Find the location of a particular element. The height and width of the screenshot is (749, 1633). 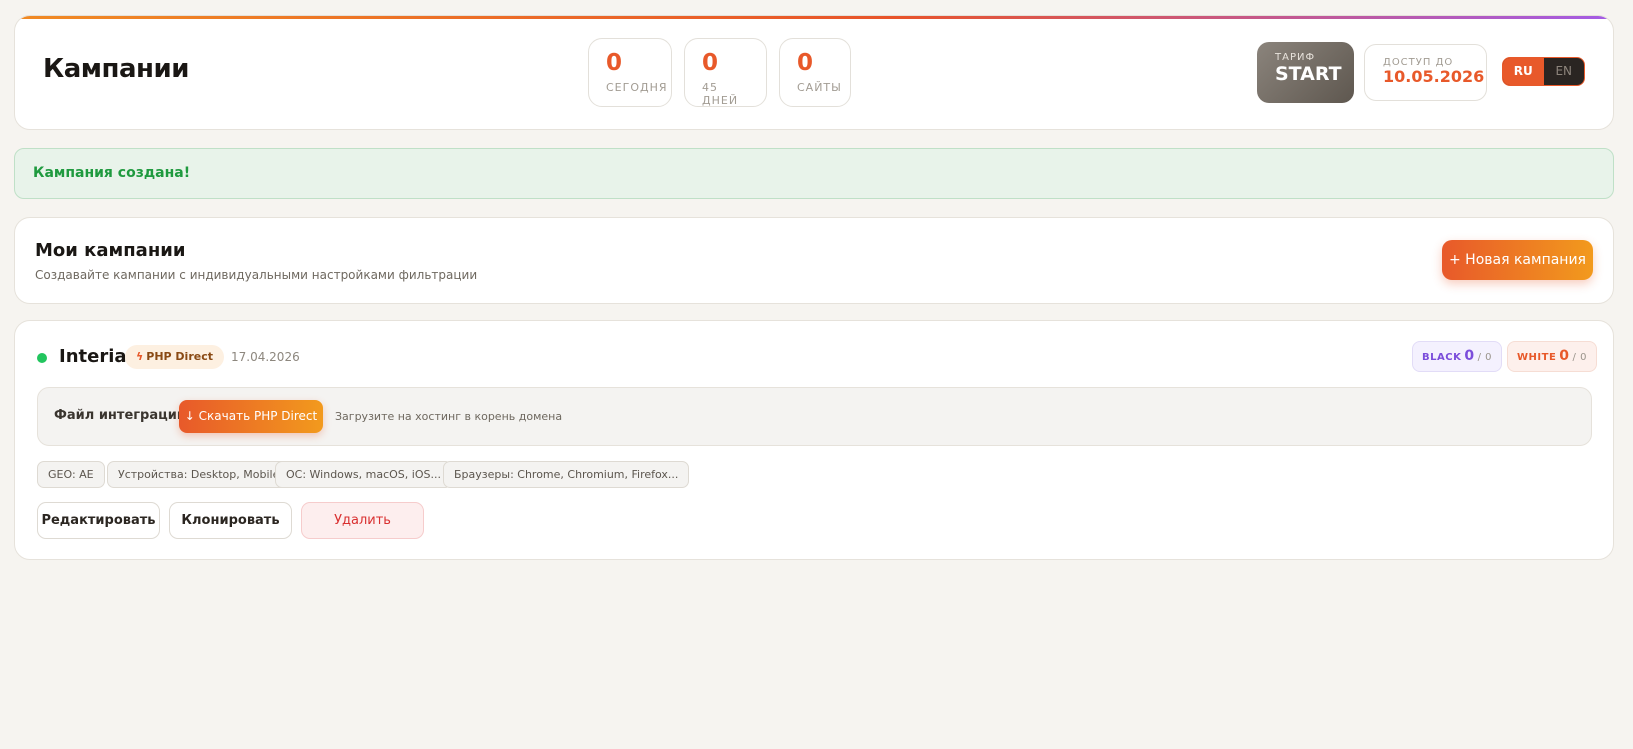

black-total: / 0 is located at coordinates (1484, 357).